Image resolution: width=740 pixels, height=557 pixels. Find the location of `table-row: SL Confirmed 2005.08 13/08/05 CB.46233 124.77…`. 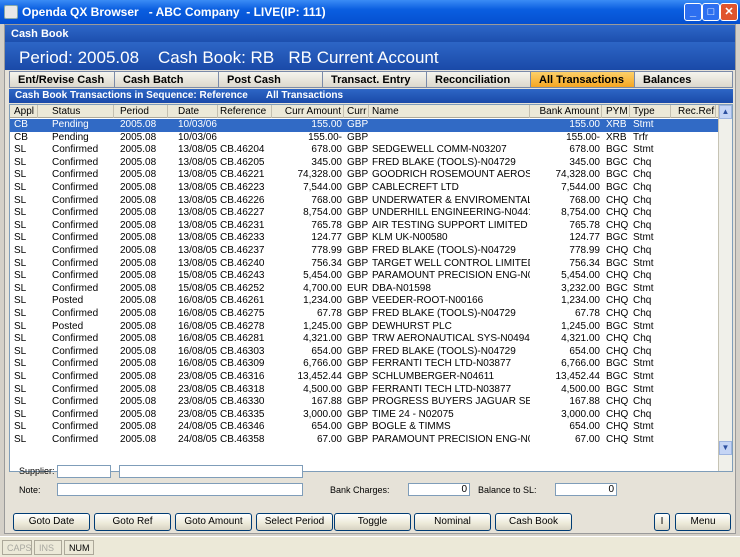

table-row: SL Confirmed 2005.08 13/08/05 CB.46233 124.77… is located at coordinates (364, 238).